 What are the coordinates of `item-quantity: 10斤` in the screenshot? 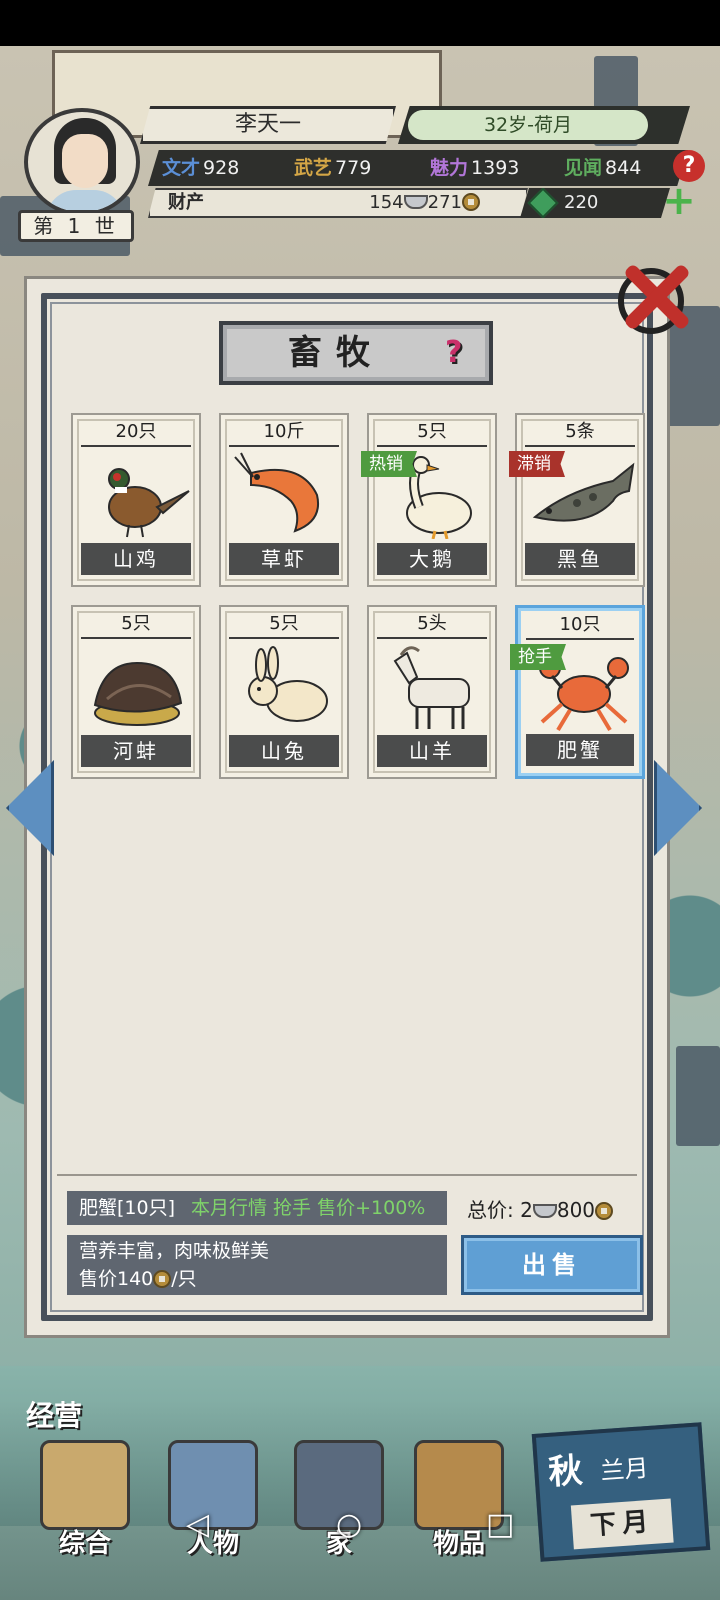 It's located at (284, 431).